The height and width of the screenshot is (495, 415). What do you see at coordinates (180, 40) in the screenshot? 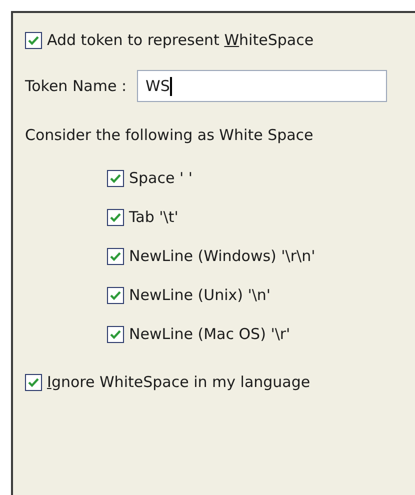
I see `checkbox-label: Add token to represent WhiteSpace` at bounding box center [180, 40].